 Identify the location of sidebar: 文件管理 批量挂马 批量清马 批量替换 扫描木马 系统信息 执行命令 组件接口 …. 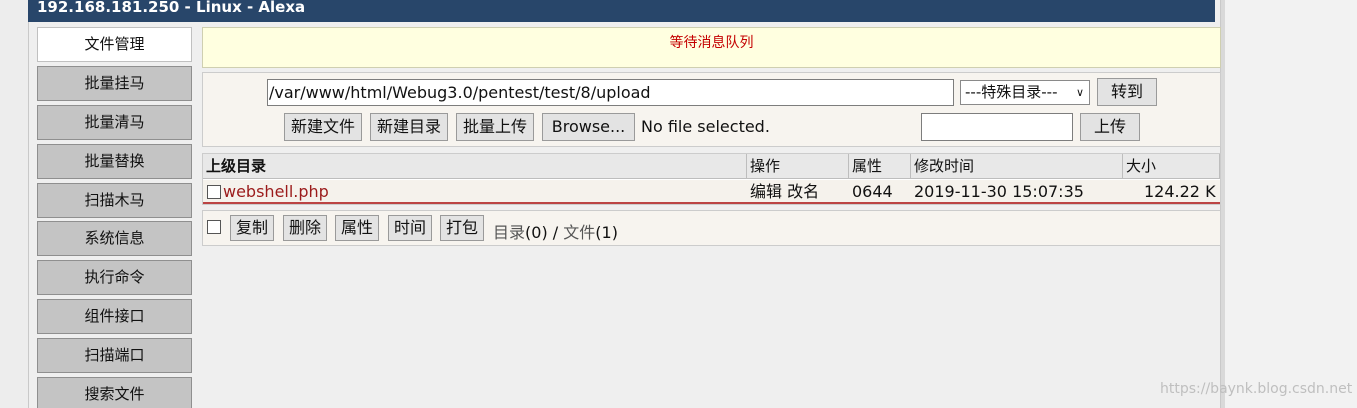
(114, 217).